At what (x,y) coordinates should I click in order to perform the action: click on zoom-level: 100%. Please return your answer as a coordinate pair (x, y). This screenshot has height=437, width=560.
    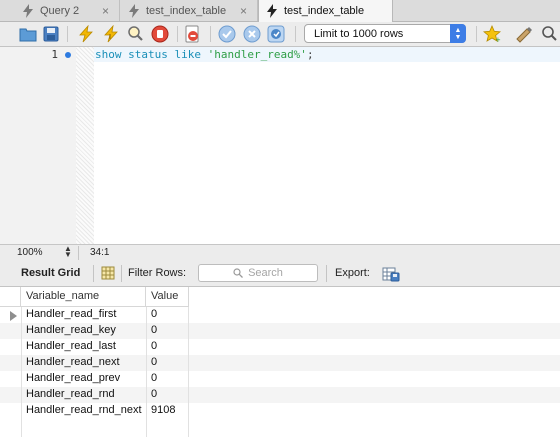
    Looking at the image, I should click on (30, 252).